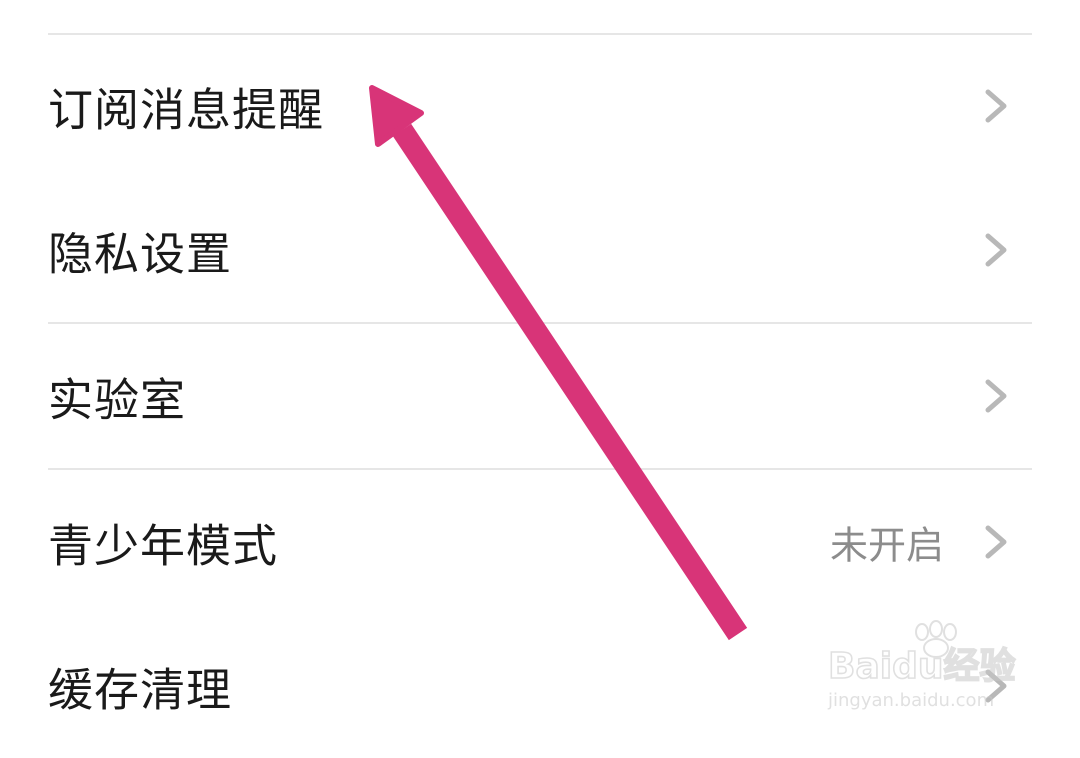 The height and width of the screenshot is (758, 1080). Describe the element at coordinates (163, 546) in the screenshot. I see `settings-item-label: 青少年模式` at that location.